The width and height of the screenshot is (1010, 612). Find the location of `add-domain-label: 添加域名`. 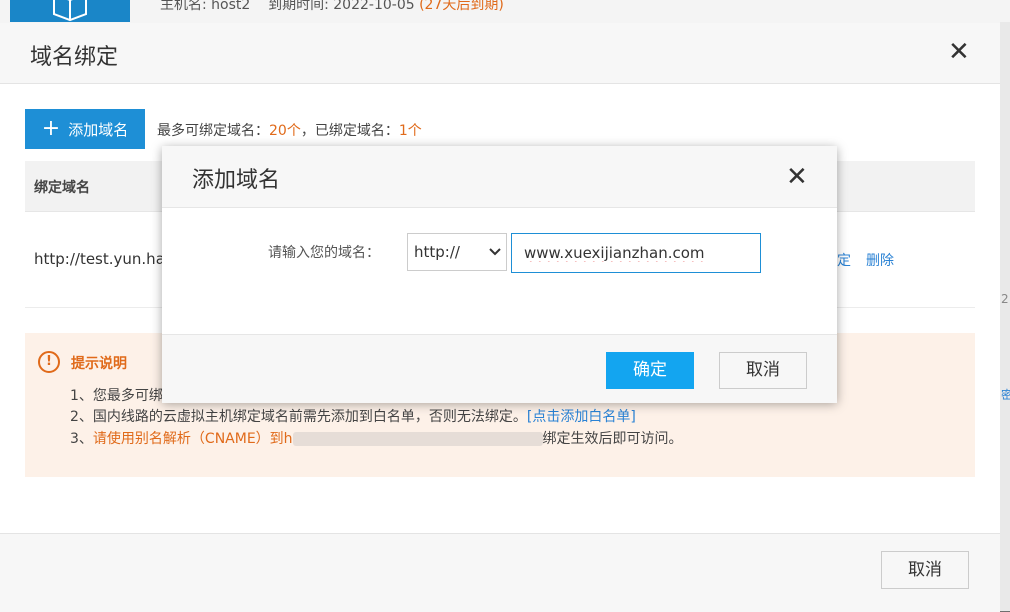

add-domain-label: 添加域名 is located at coordinates (98, 129).